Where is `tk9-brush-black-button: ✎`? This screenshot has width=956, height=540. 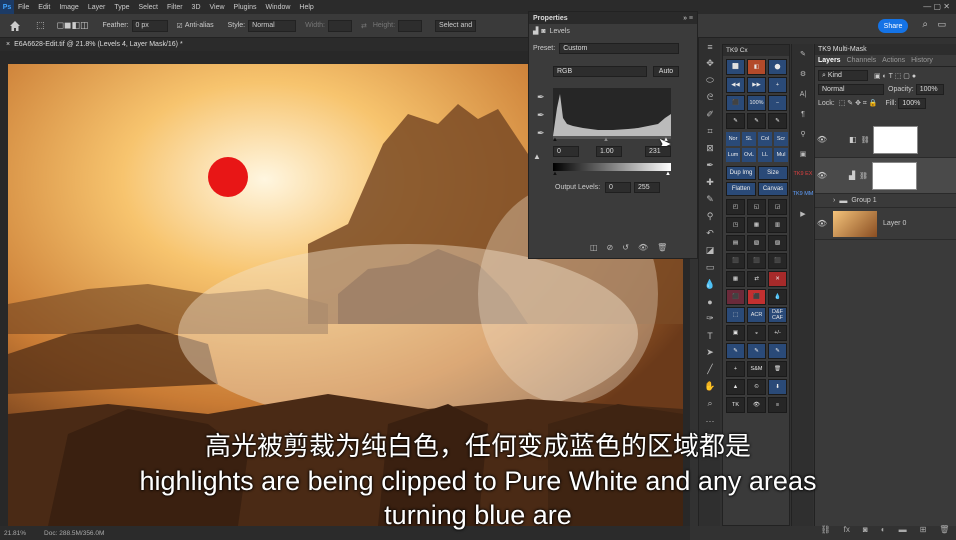
tk9-brush-black-button: ✎ is located at coordinates (735, 121).